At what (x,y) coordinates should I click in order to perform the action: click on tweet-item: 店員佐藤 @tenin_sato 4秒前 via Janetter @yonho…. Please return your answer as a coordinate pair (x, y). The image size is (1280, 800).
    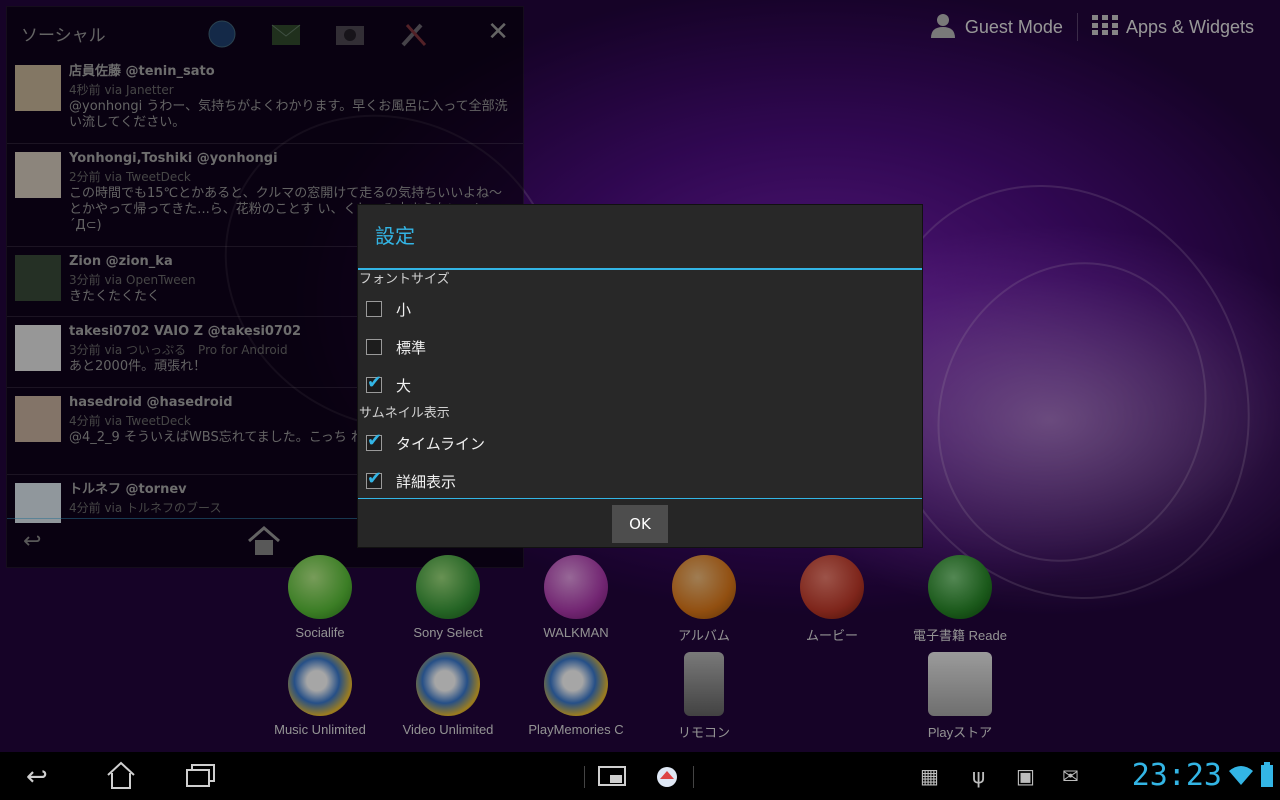
    Looking at the image, I should click on (265, 100).